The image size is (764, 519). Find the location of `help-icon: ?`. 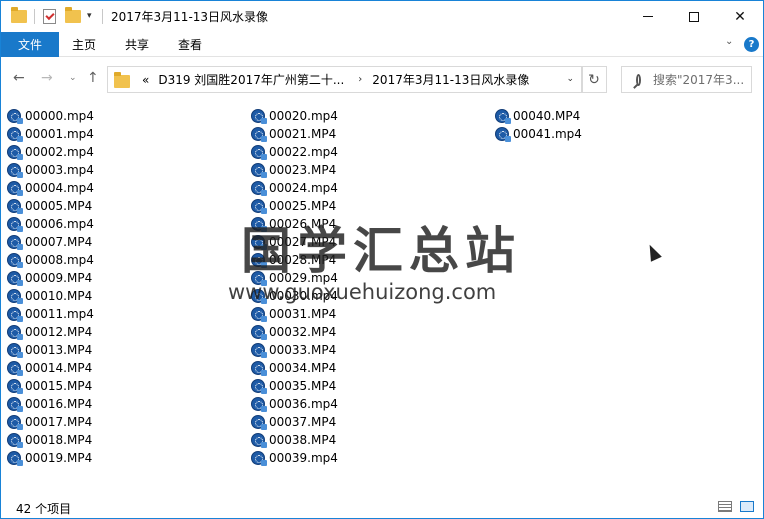

help-icon: ? is located at coordinates (751, 44).